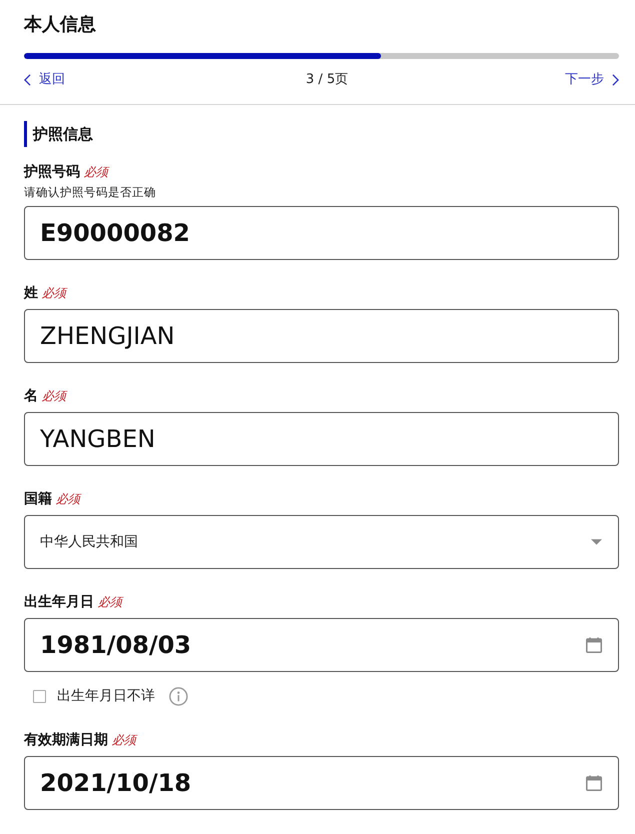  Describe the element at coordinates (90, 192) in the screenshot. I see `field-hint: 请确认护照号码是否正确` at that location.